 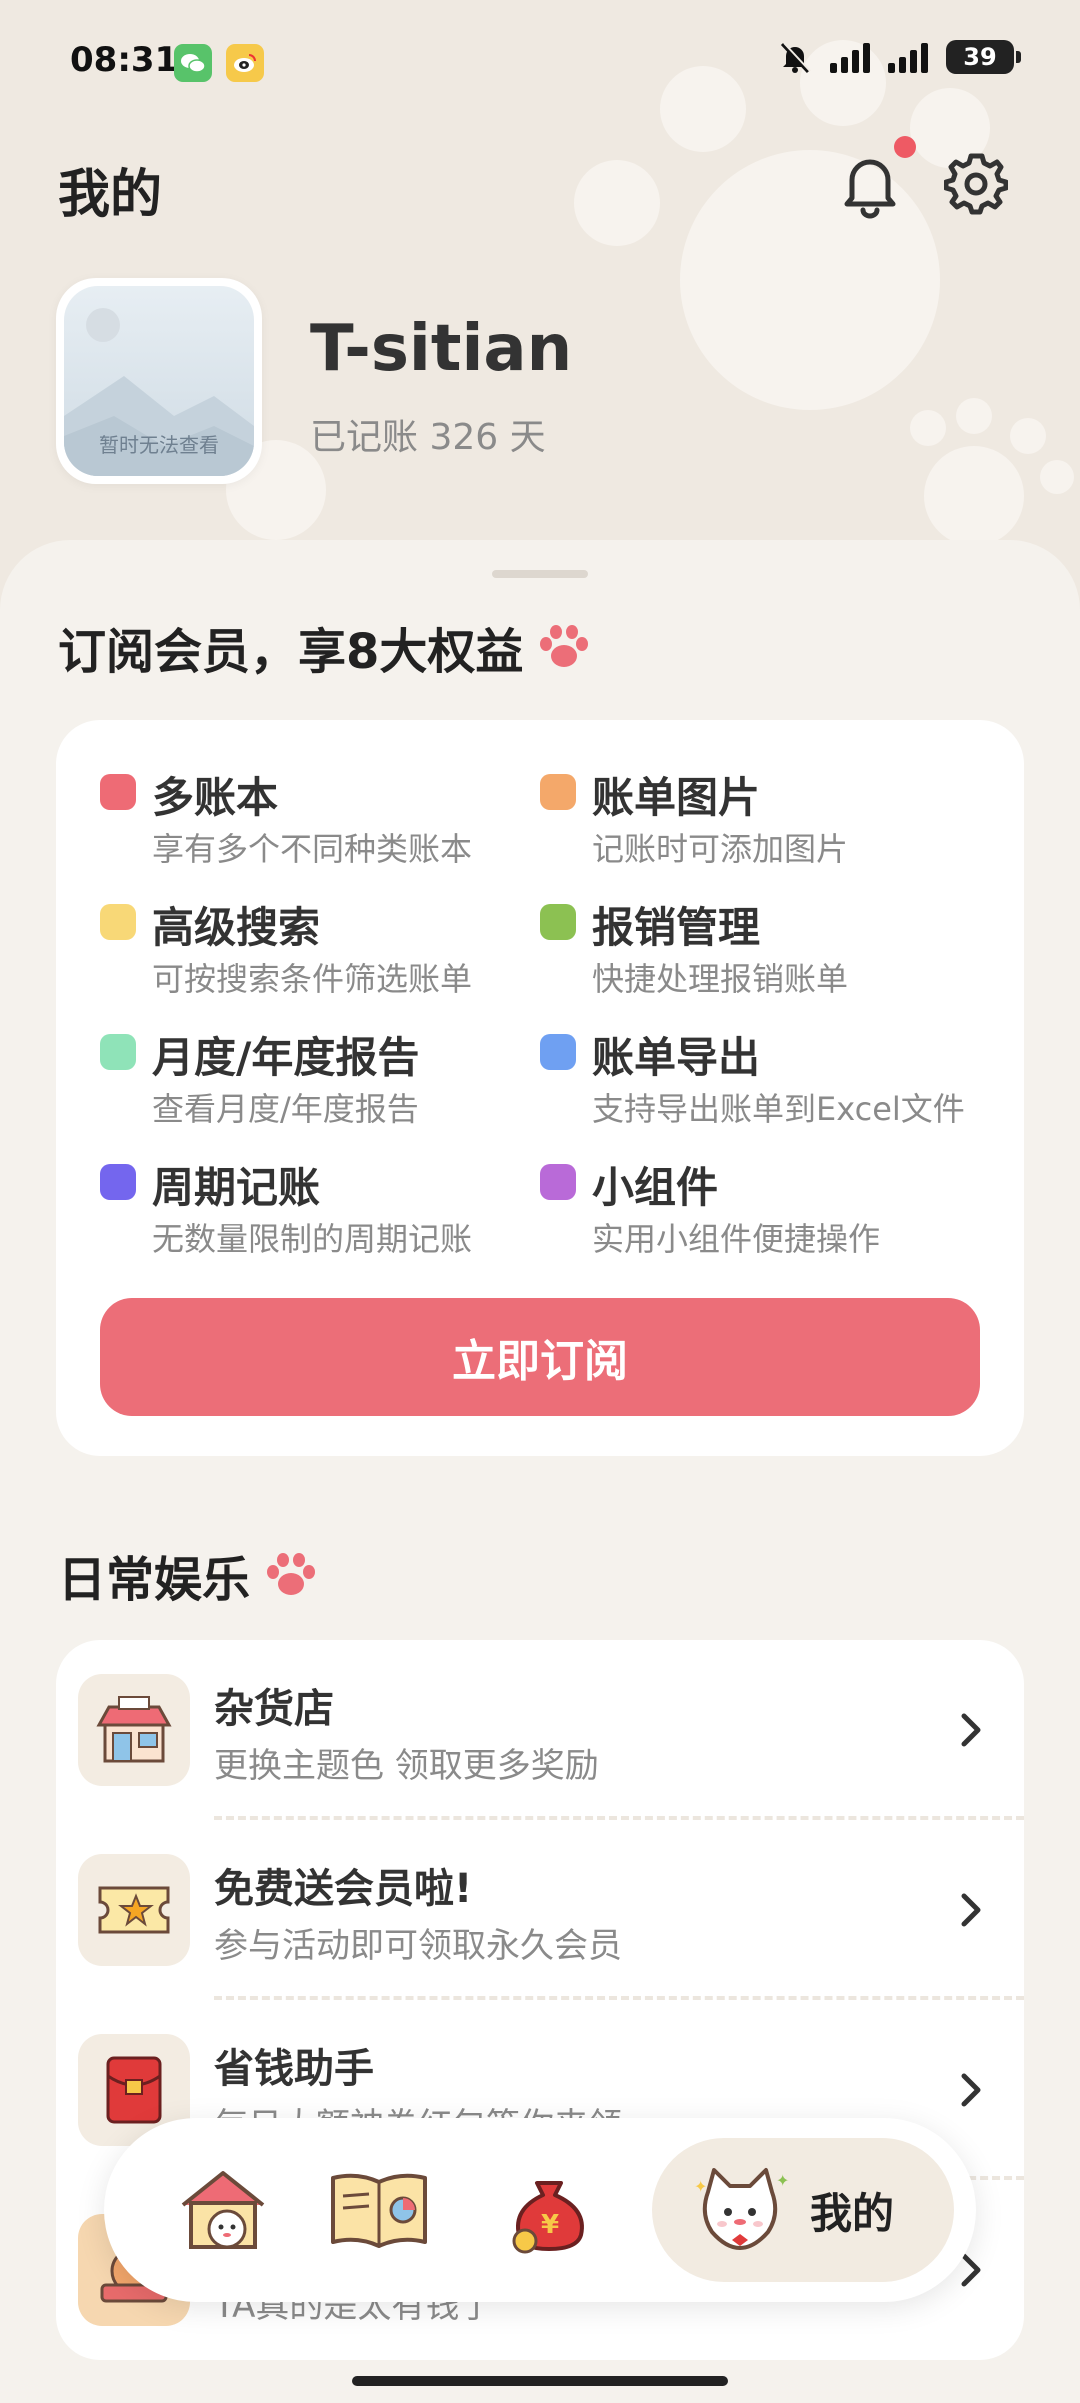 I want to click on list-item-desc: 参与活动即可领取永久会员, so click(x=418, y=1946).